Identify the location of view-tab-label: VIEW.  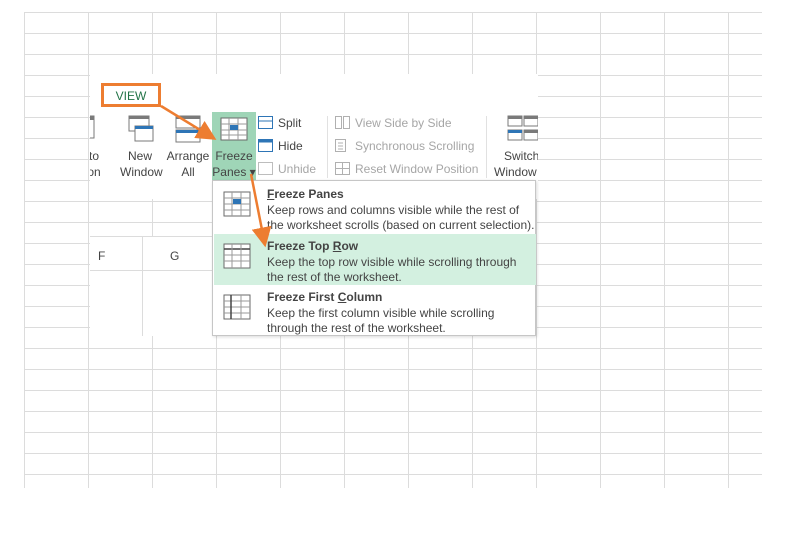
(131, 96).